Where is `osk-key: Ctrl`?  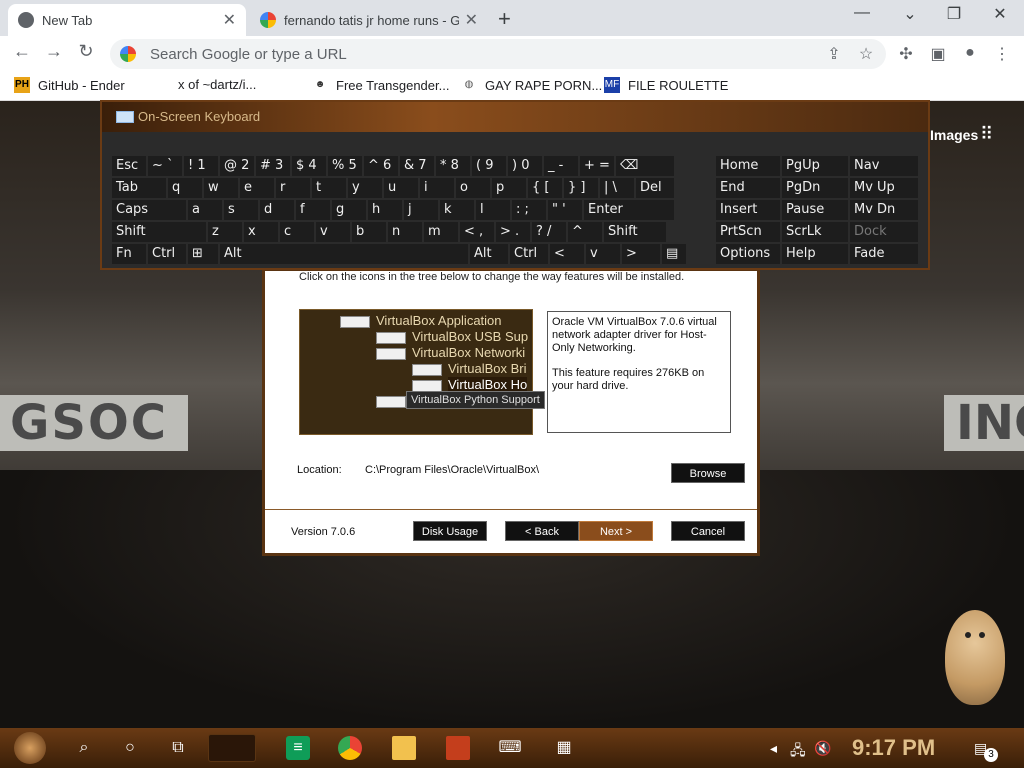
osk-key: Ctrl is located at coordinates (529, 254).